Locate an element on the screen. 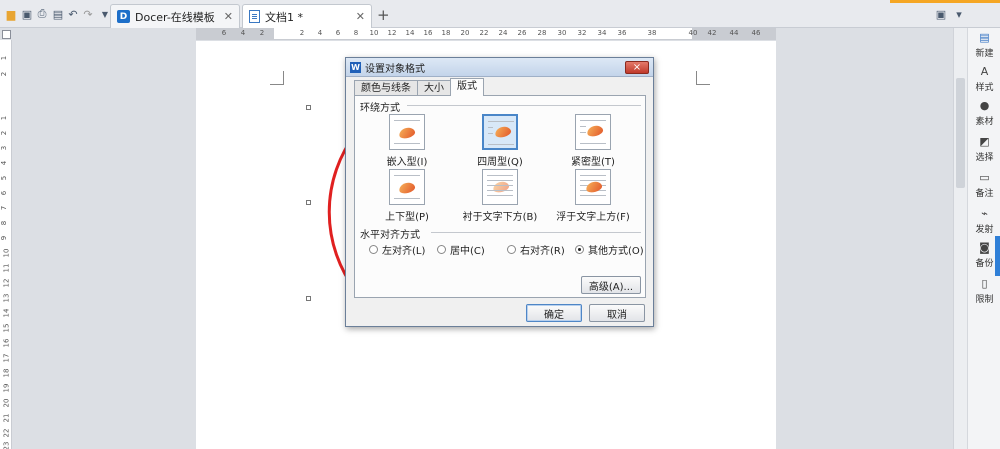 The height and width of the screenshot is (449, 1000). ruler-number: 24 is located at coordinates (503, 33).